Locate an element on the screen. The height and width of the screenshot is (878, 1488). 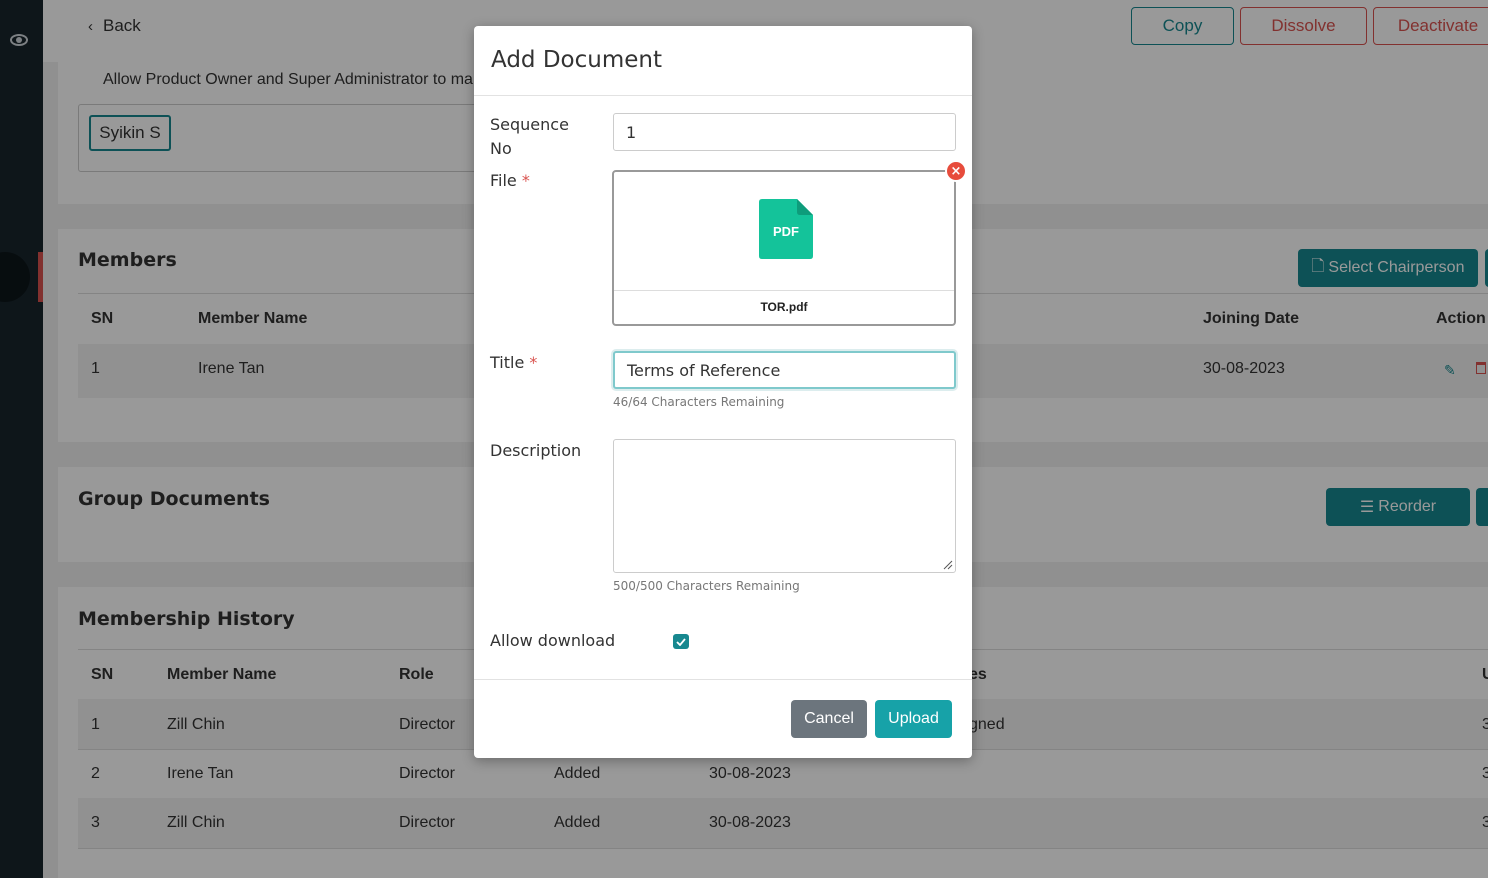
sequence-label-line1: Sequence is located at coordinates (529, 124).